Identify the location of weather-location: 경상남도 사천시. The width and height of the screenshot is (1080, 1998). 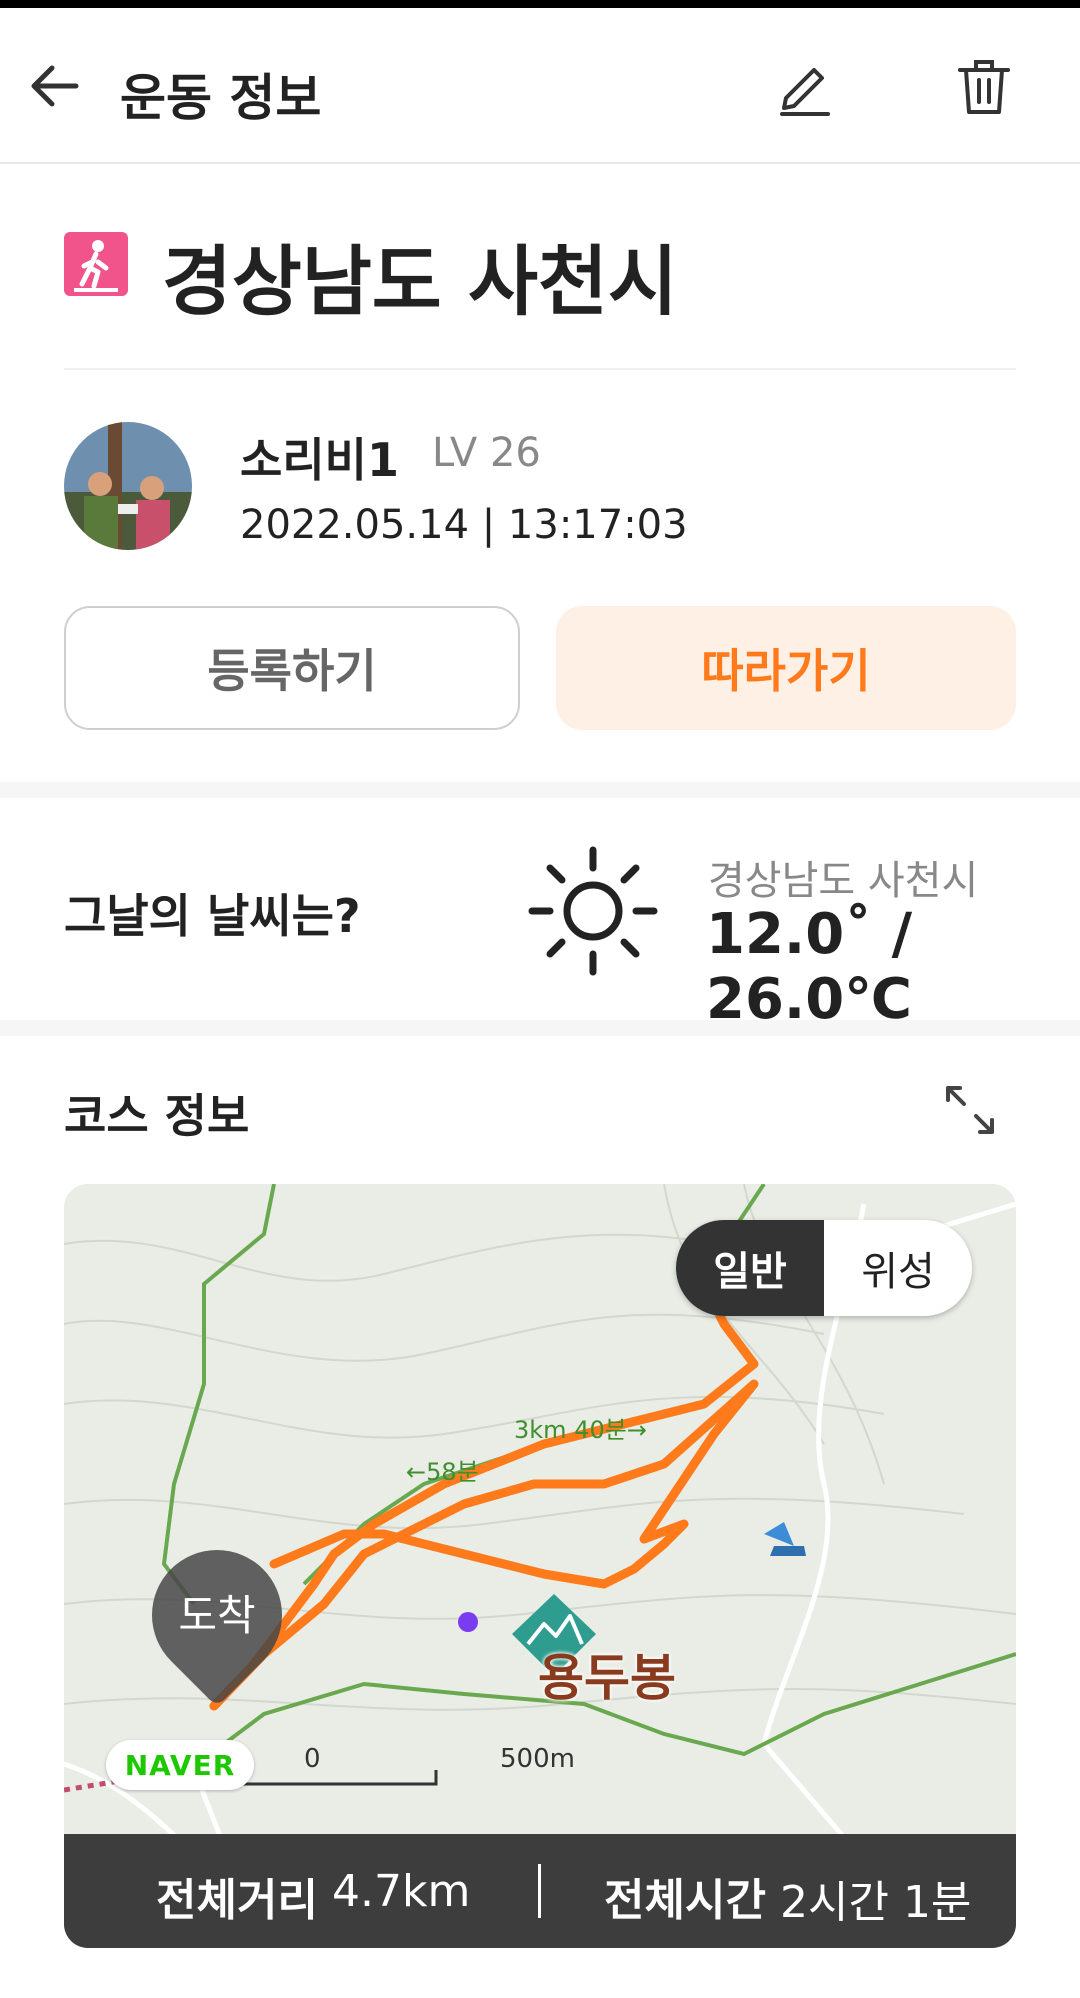
(843, 881).